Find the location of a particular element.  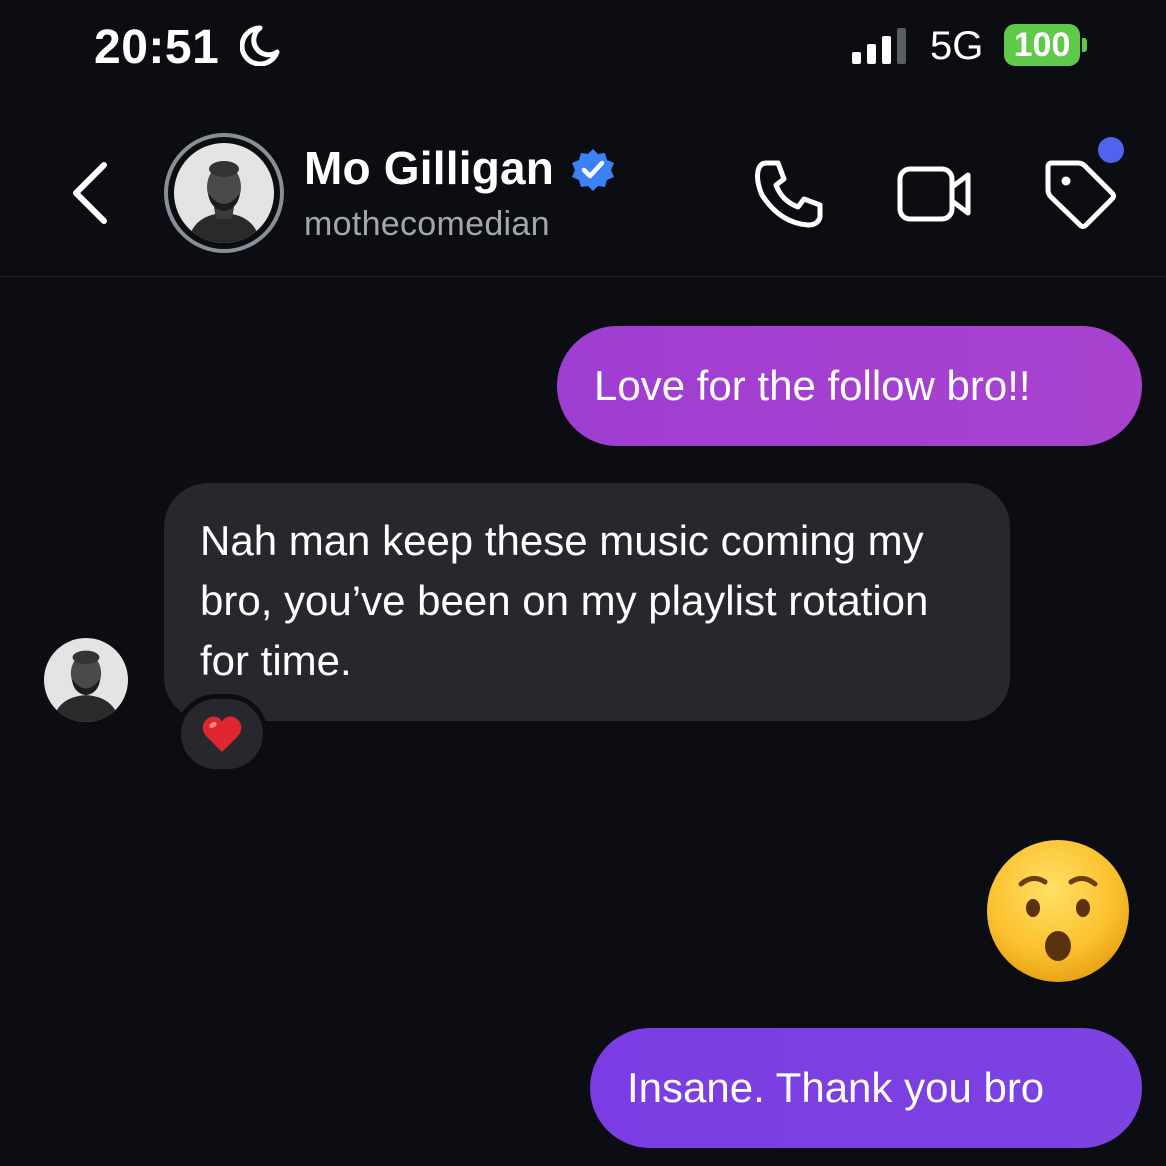

profile-avatar is located at coordinates (224, 193).